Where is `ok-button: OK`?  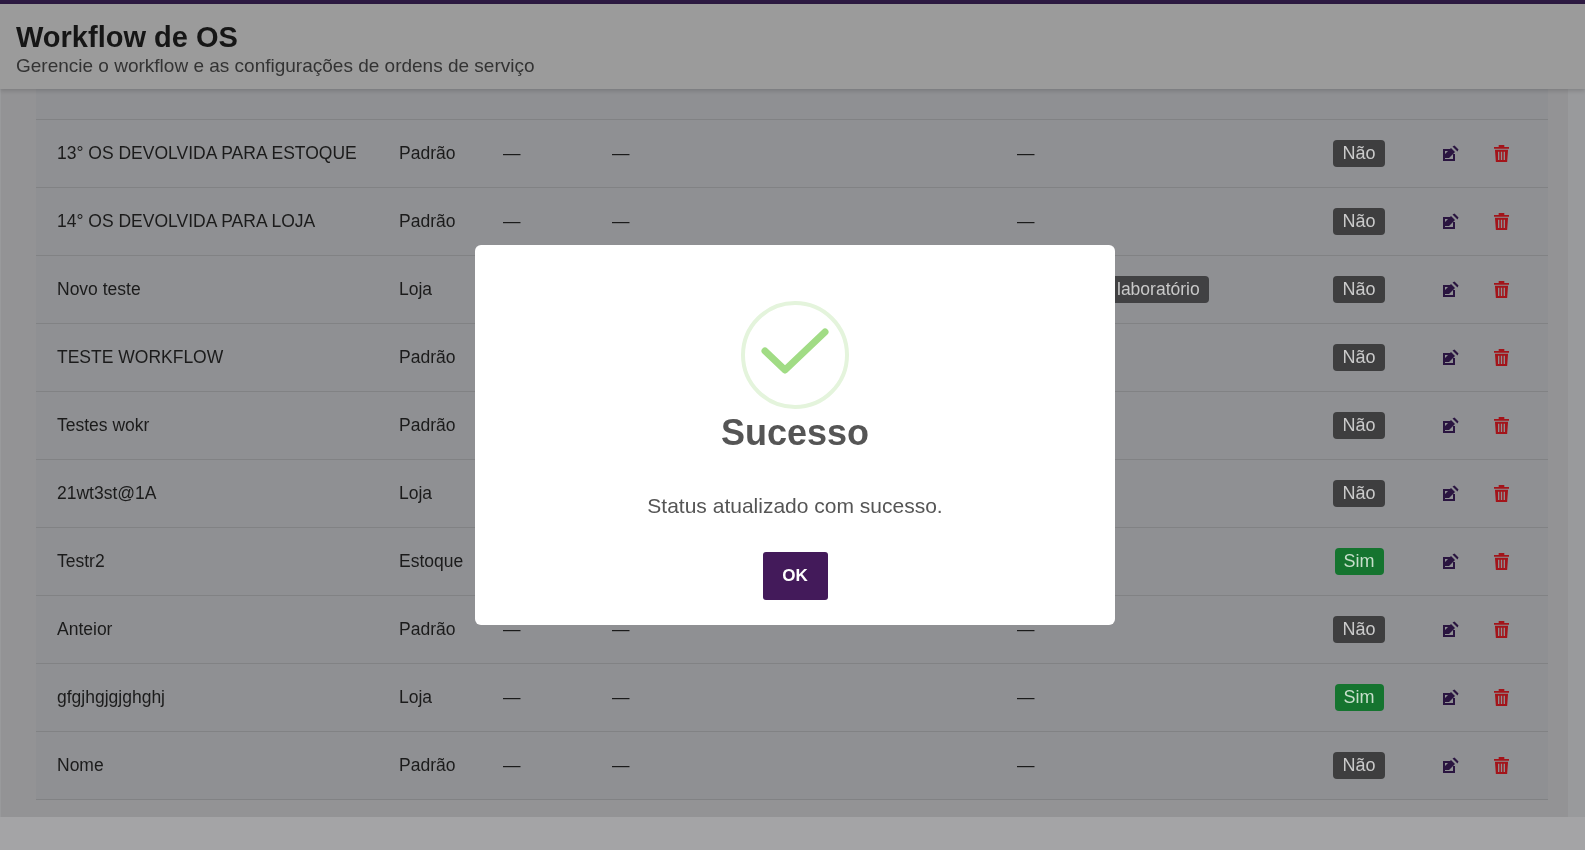
ok-button: OK is located at coordinates (795, 576).